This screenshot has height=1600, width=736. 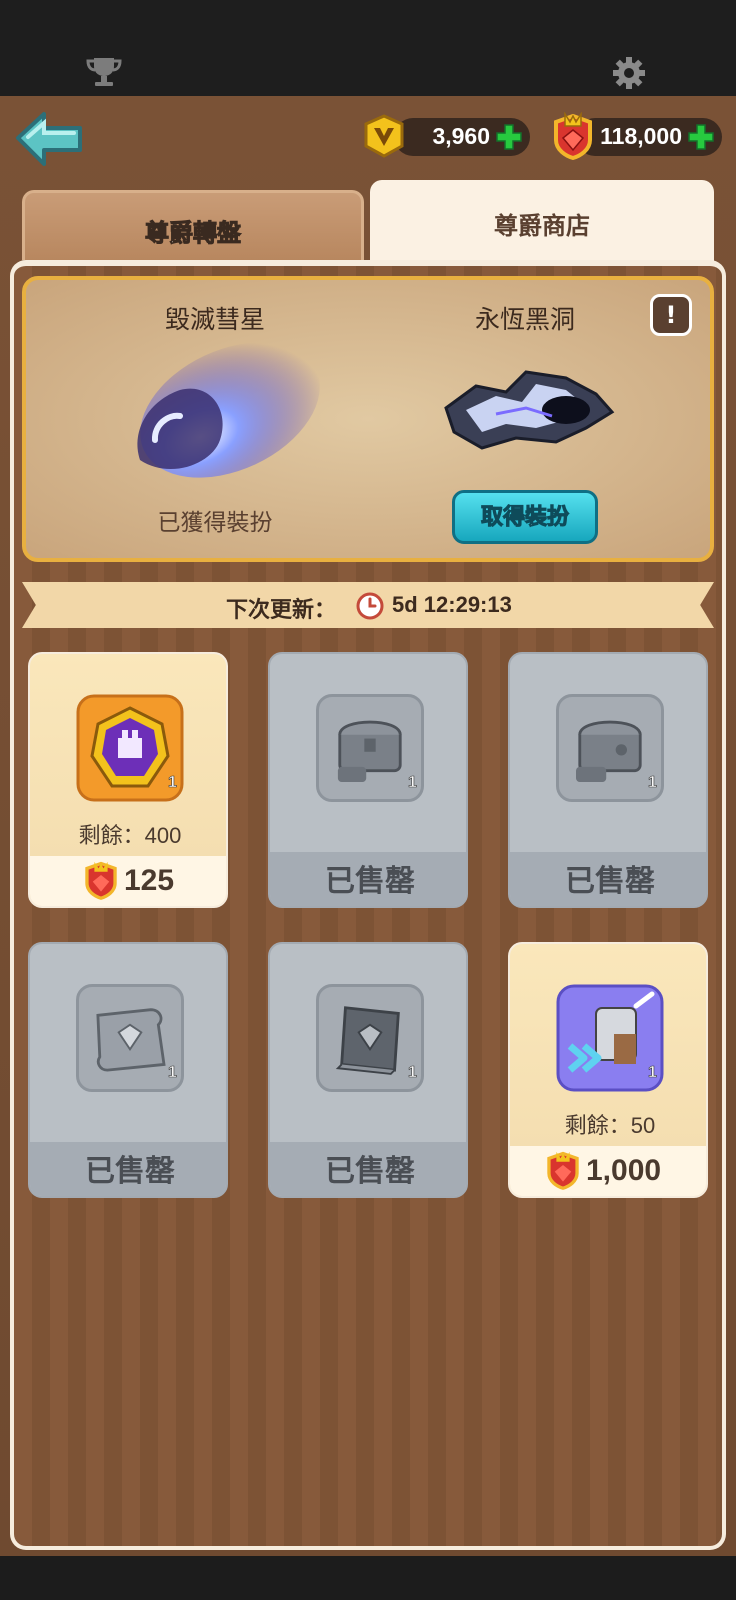 I want to click on v-coin-amount: 3,960, so click(x=461, y=136).